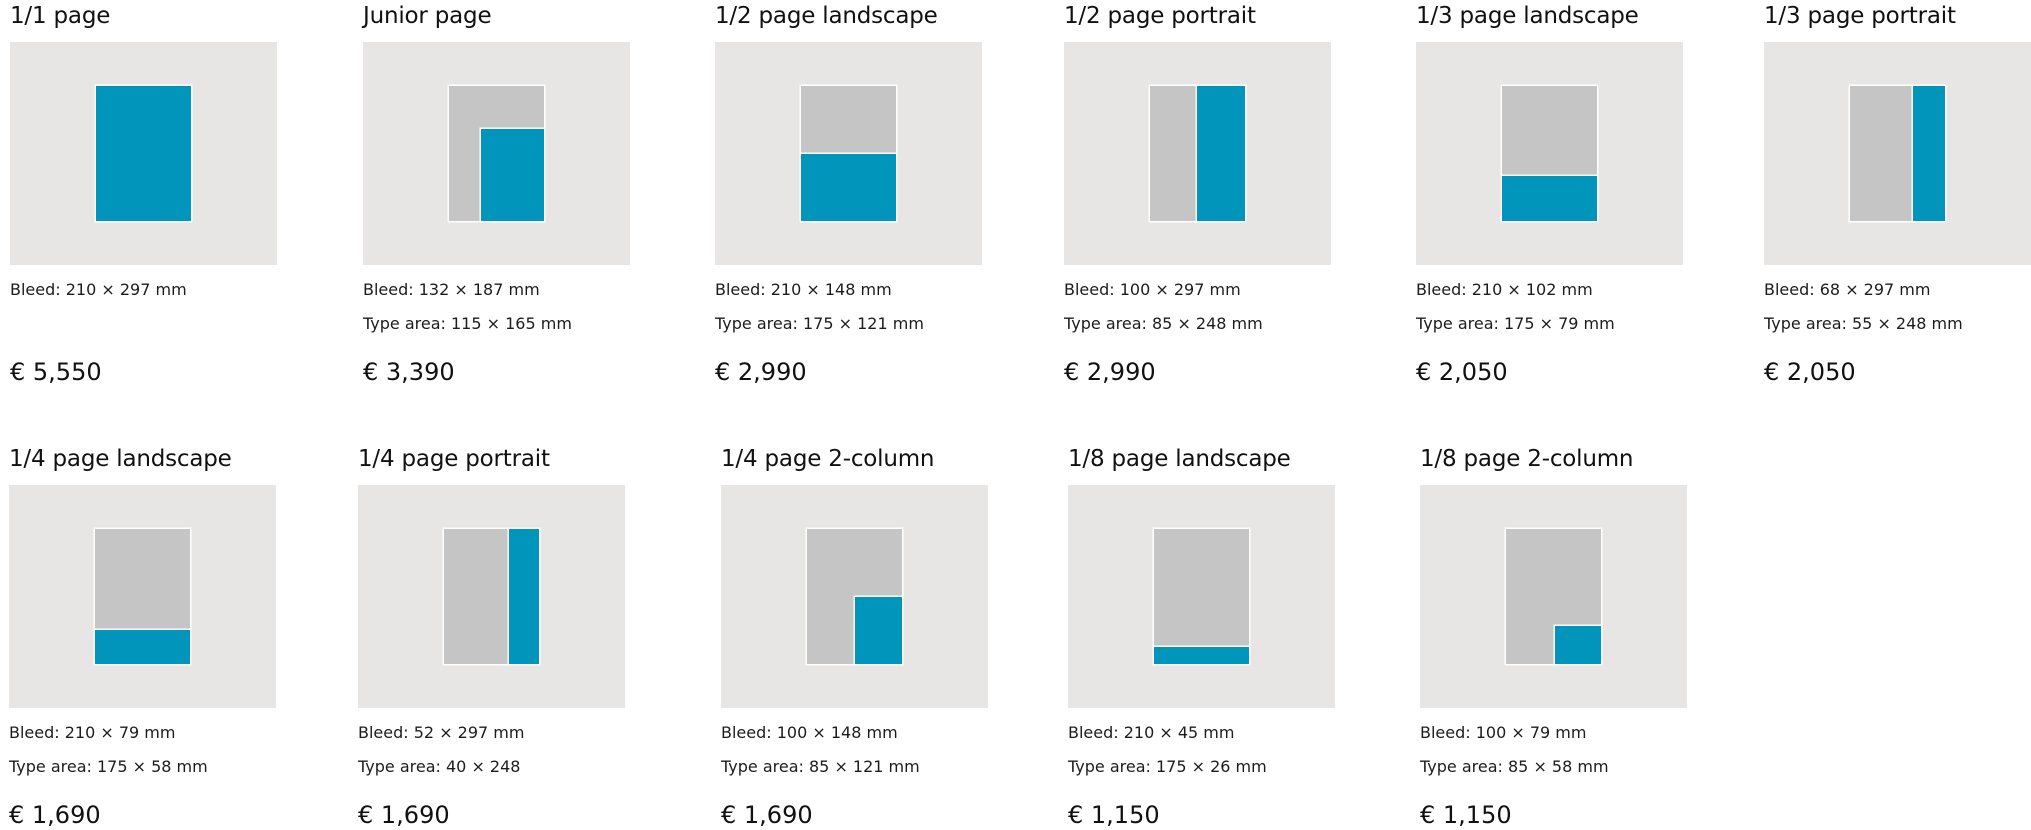 The image size is (2031, 830). Describe the element at coordinates (820, 766) in the screenshot. I see `type-area-spec: Type area: 85 × 121 mm` at that location.